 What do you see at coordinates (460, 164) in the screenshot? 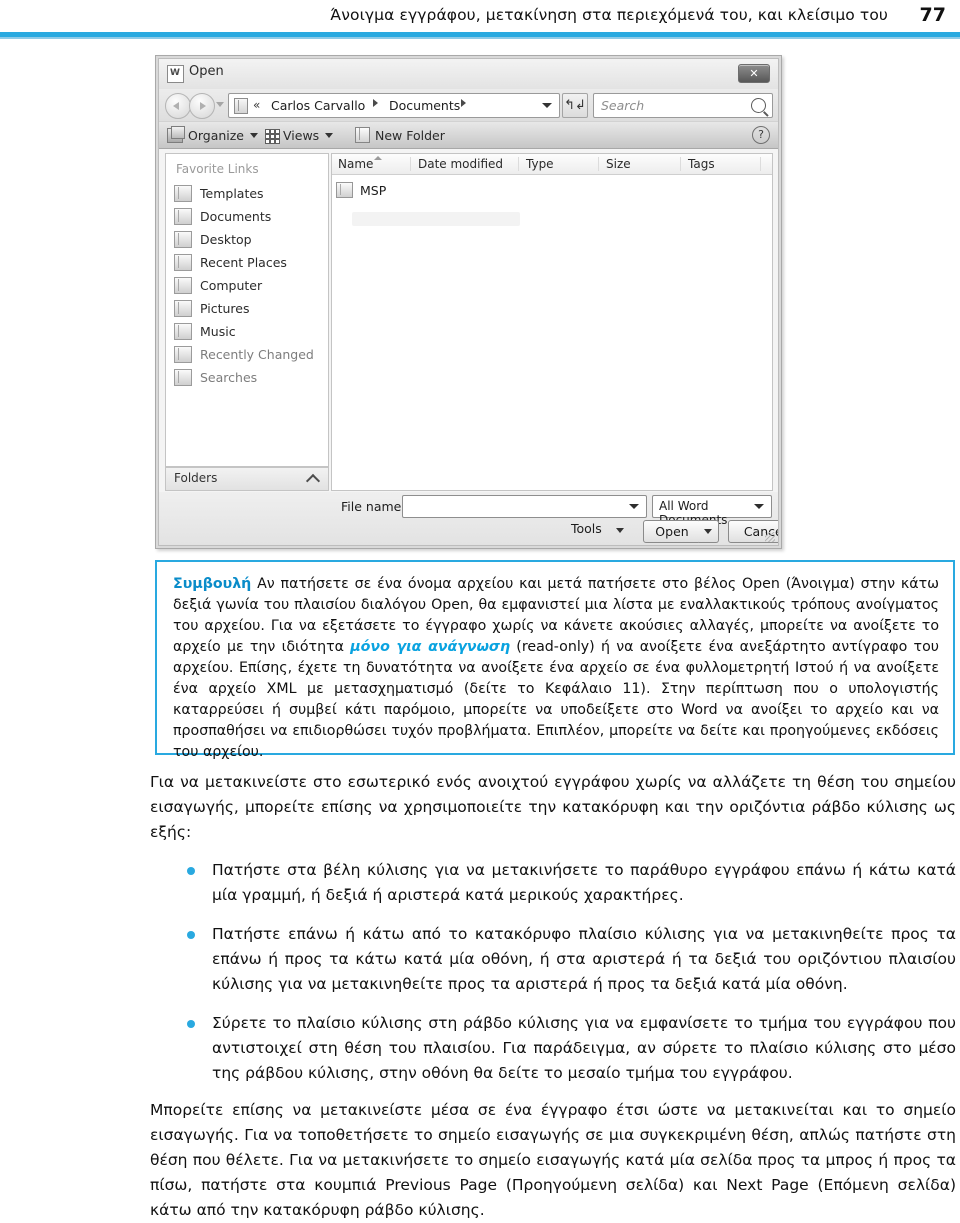
I see `column-header-date-modified: Date modified` at bounding box center [460, 164].